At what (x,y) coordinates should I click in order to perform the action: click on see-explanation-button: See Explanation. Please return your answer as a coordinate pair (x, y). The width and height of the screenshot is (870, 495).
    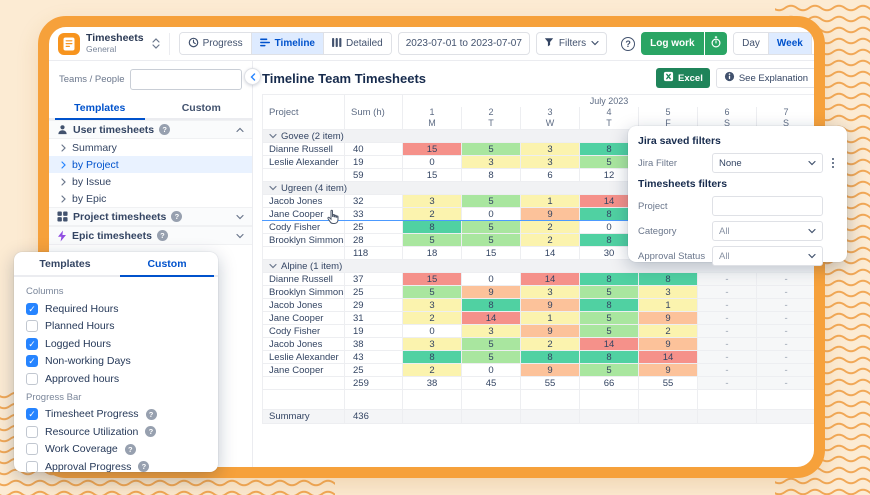
    Looking at the image, I should click on (764, 78).